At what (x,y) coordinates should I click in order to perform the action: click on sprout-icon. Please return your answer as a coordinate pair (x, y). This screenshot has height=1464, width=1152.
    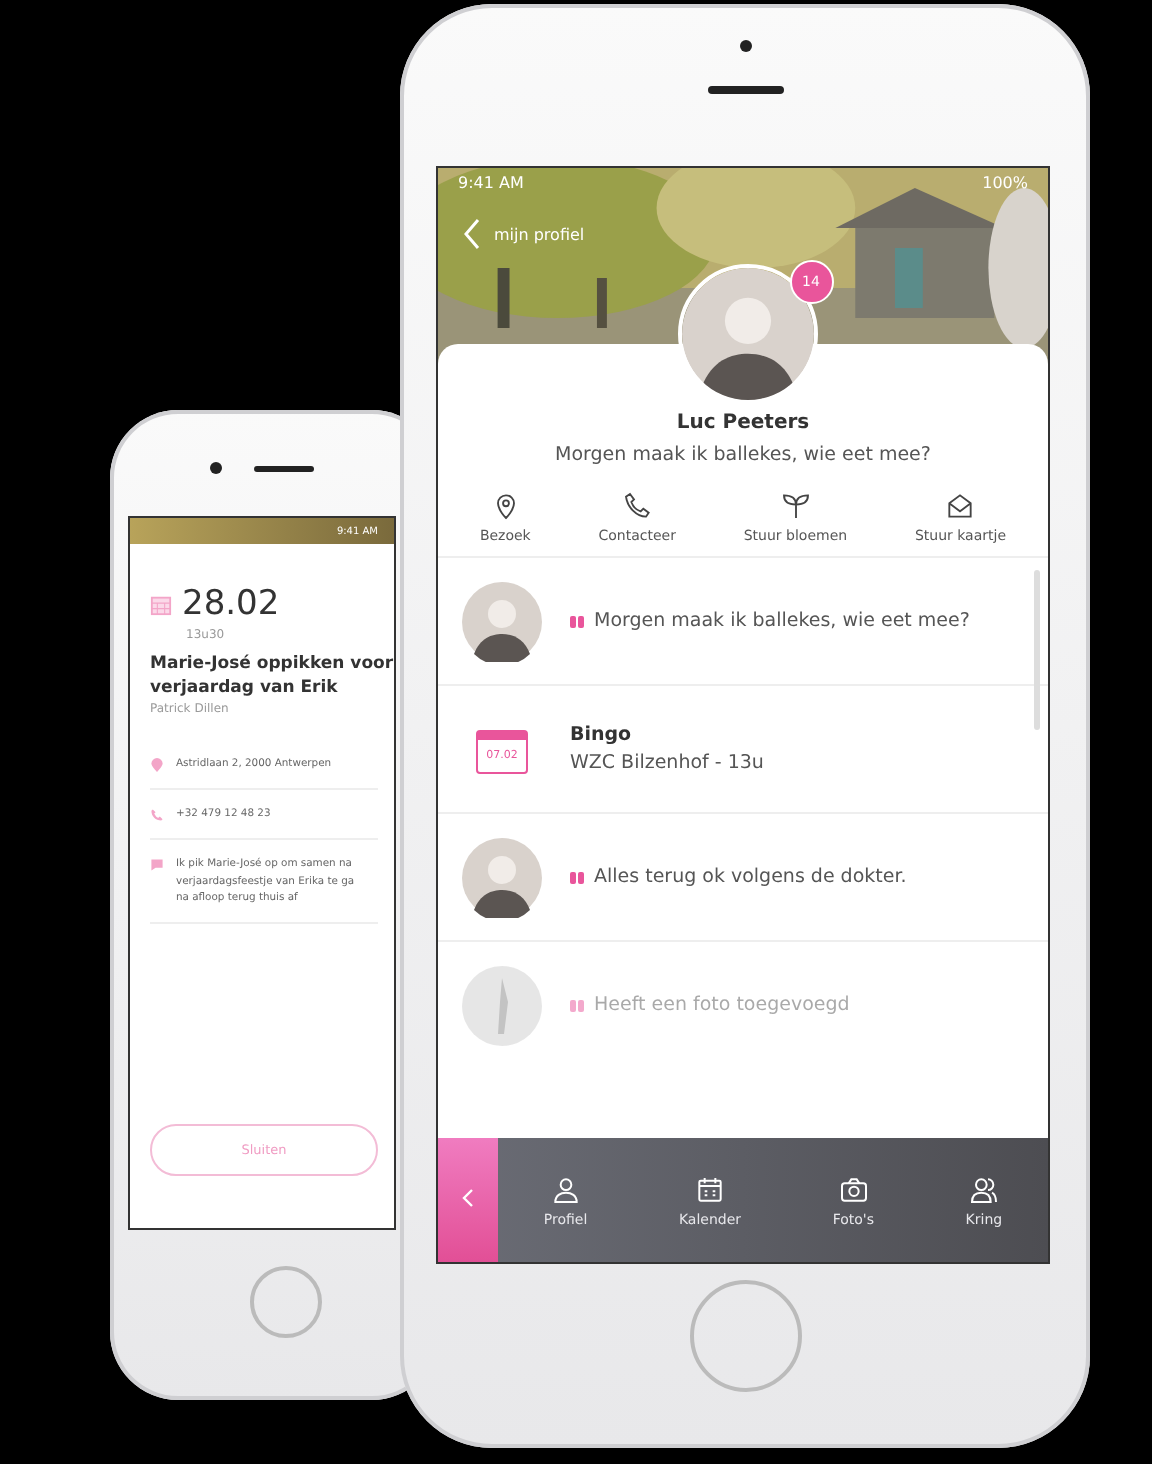
    Looking at the image, I should click on (795, 506).